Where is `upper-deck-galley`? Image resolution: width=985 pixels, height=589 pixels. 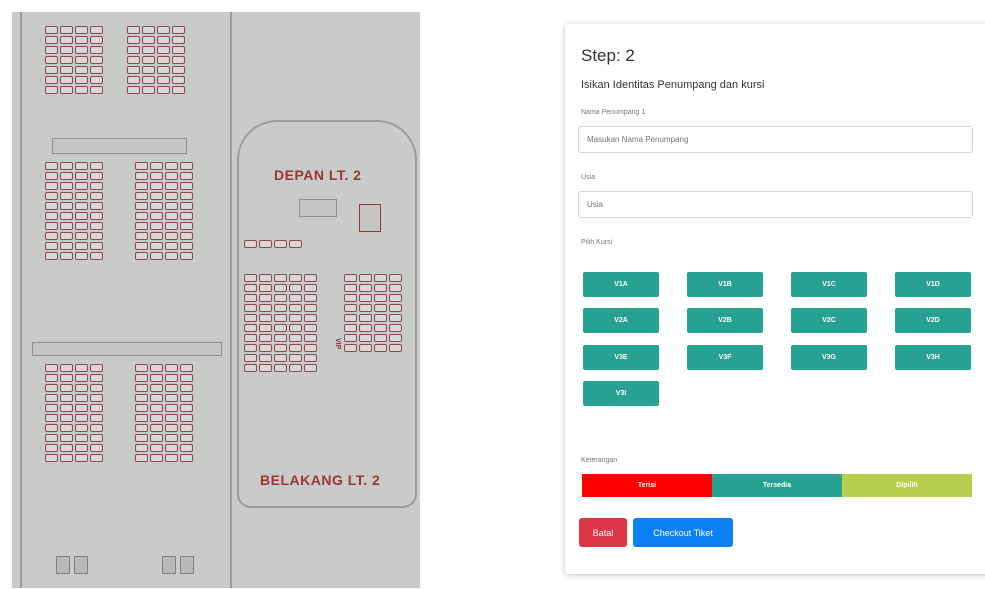 upper-deck-galley is located at coordinates (370, 218).